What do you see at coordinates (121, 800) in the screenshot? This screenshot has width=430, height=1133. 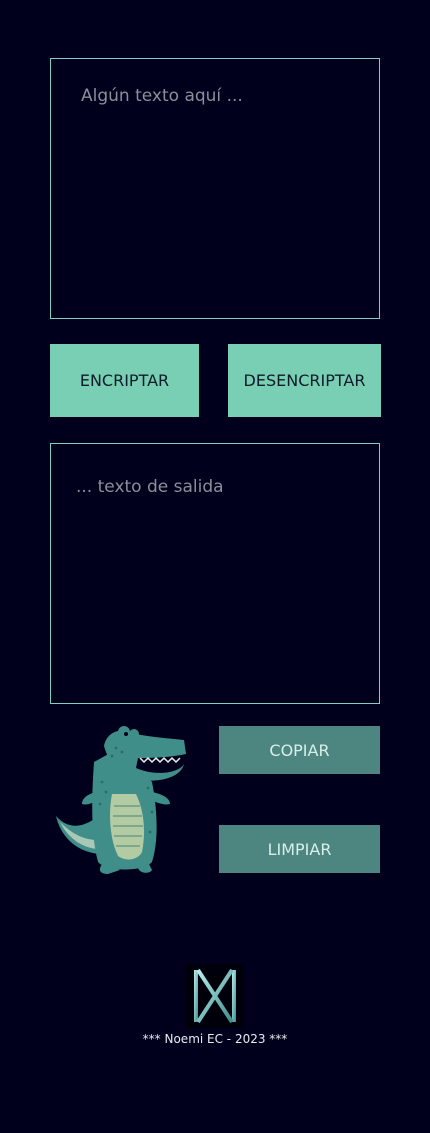 I see `crocodile-illustration-icon` at bounding box center [121, 800].